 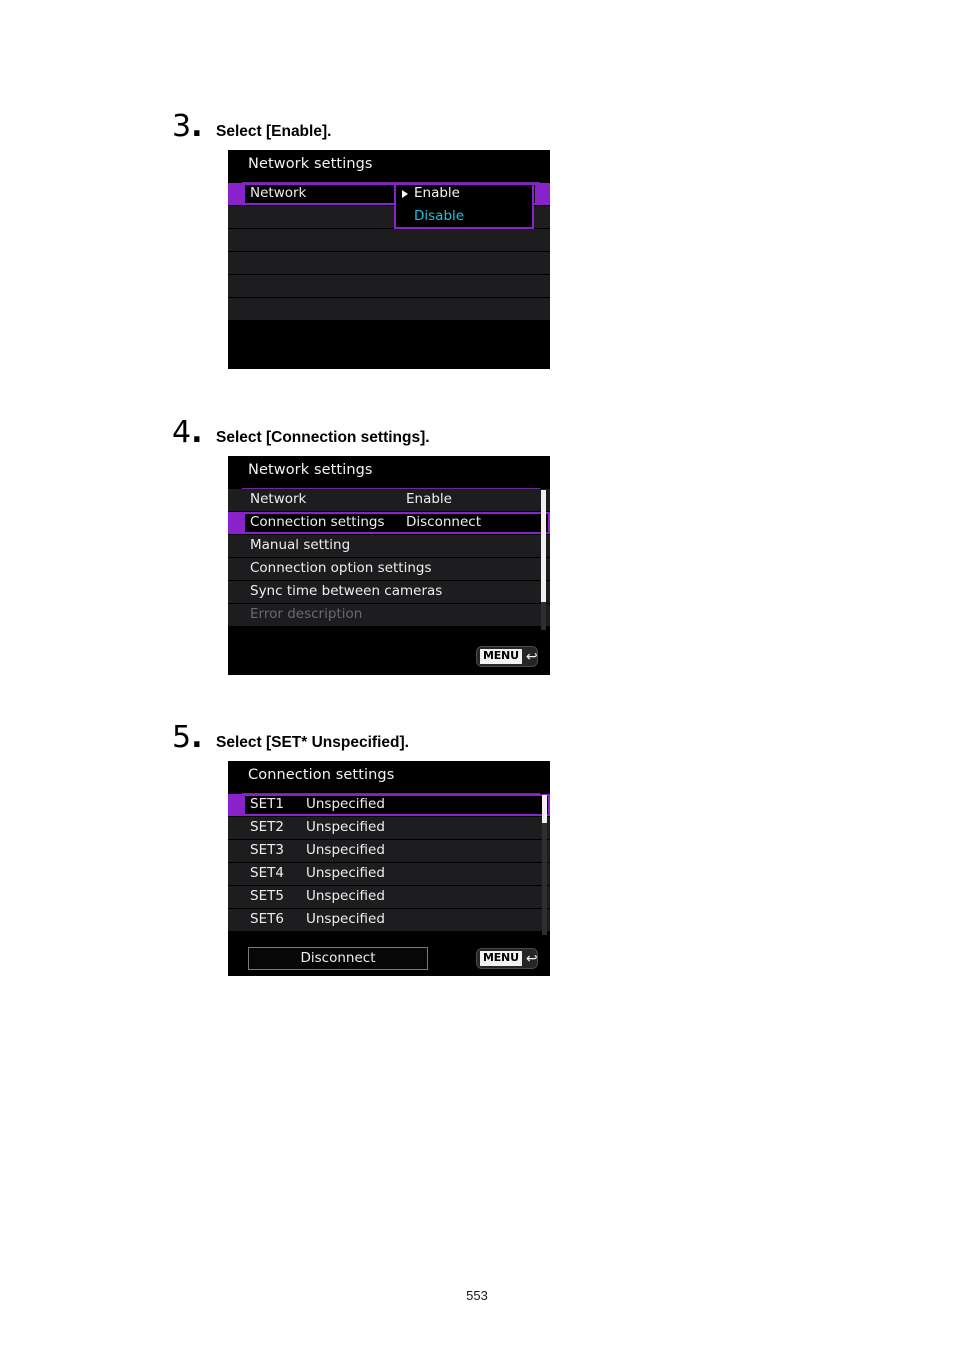 I want to click on row-set2: SET2 Unspecified, so click(x=389, y=828).